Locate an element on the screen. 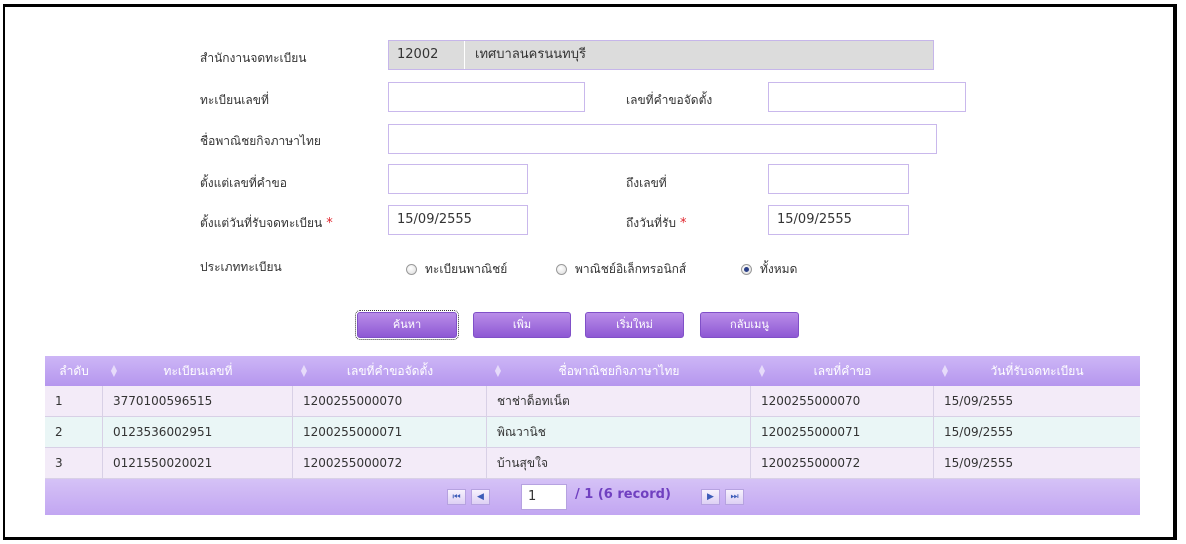  office-separator is located at coordinates (464, 55).